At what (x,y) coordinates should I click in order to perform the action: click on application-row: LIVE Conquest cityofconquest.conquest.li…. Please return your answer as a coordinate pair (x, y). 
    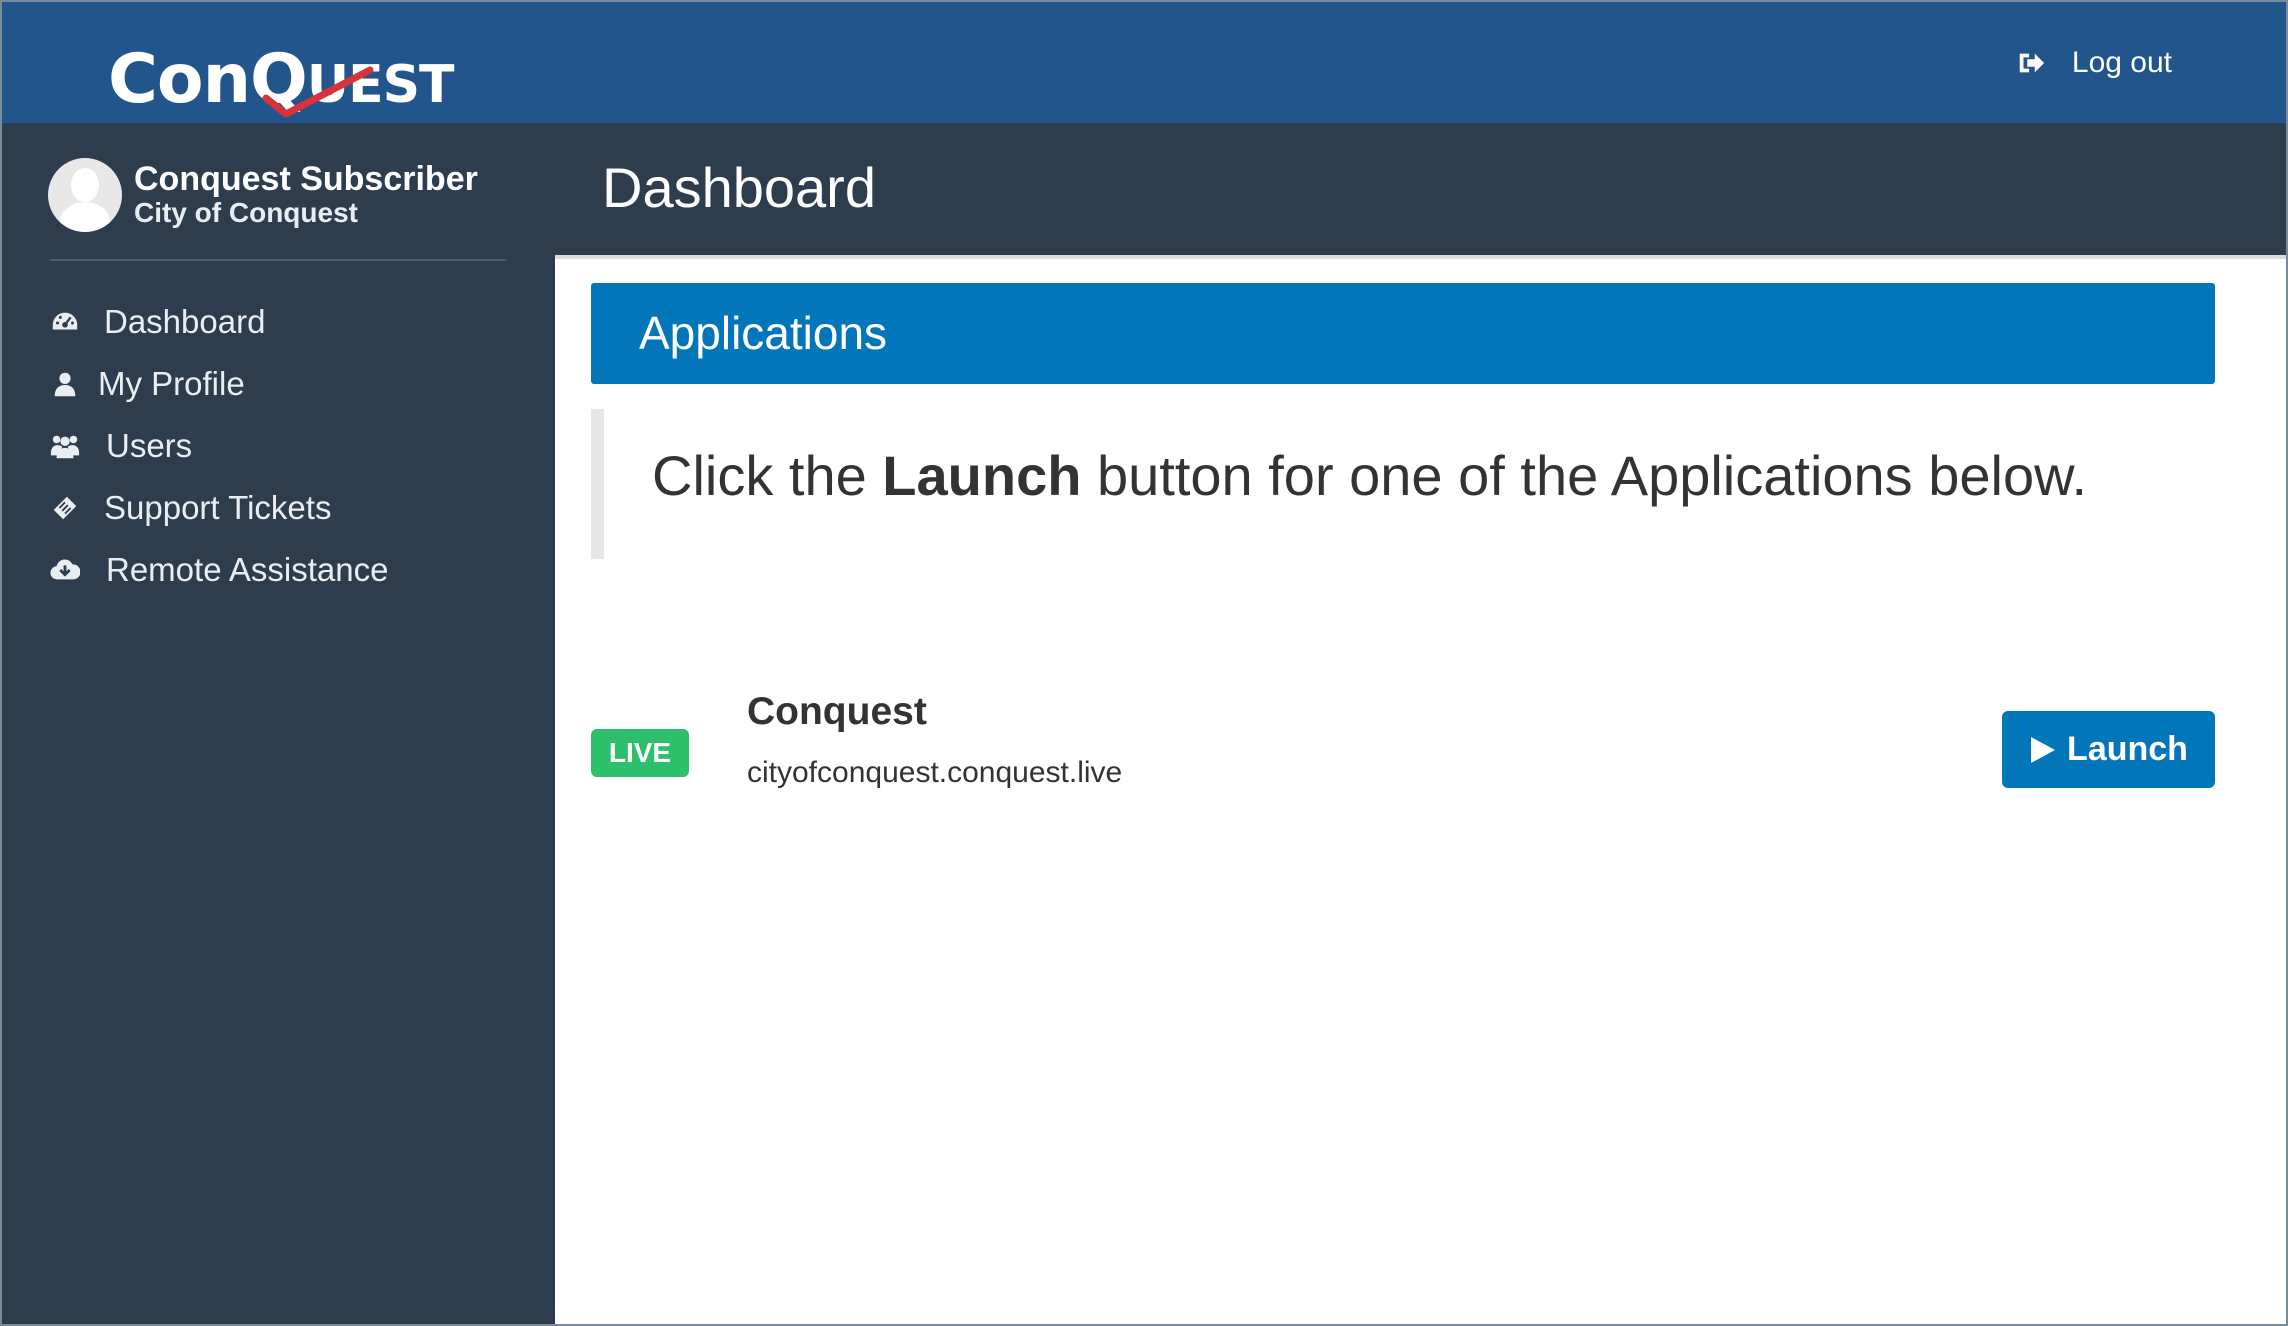
    Looking at the image, I should click on (1403, 749).